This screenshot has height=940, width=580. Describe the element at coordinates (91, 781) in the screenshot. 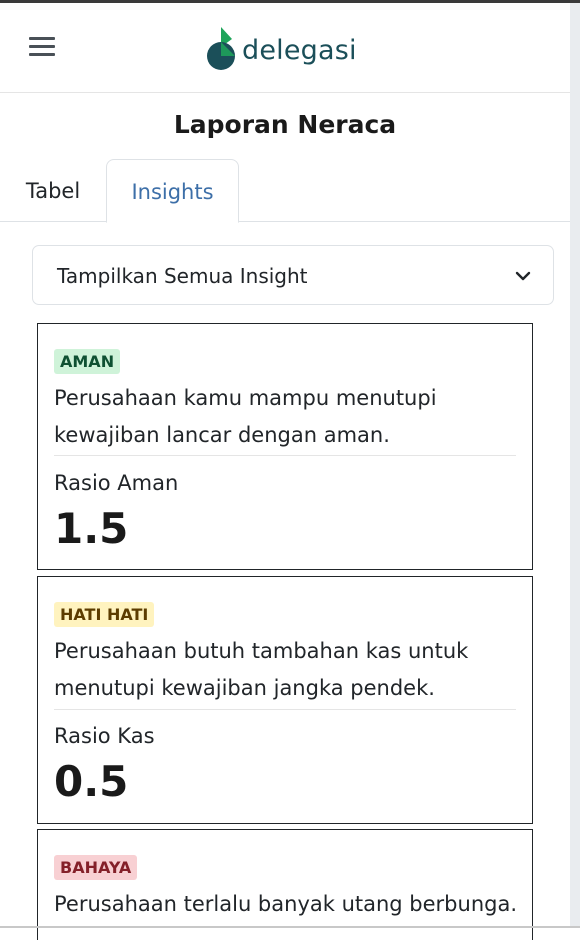

I see `metric-value: 0.5` at that location.